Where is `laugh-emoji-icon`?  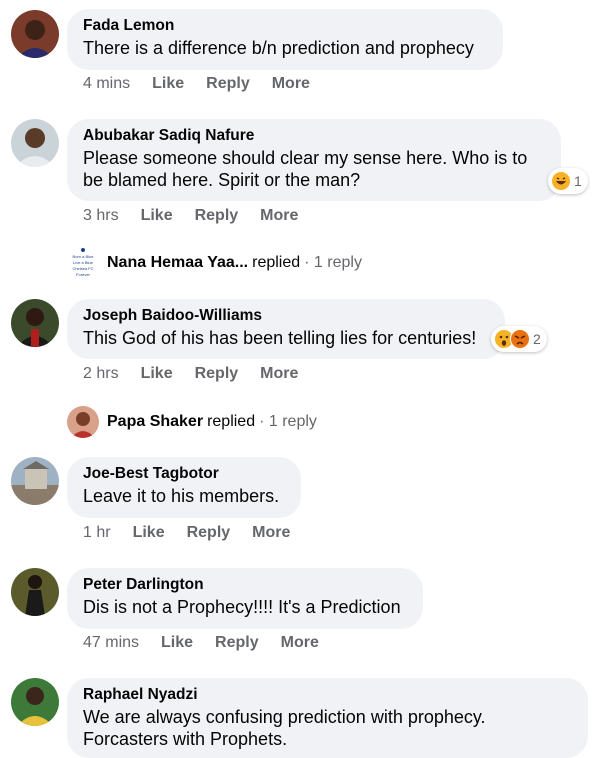
laugh-emoji-icon is located at coordinates (561, 181).